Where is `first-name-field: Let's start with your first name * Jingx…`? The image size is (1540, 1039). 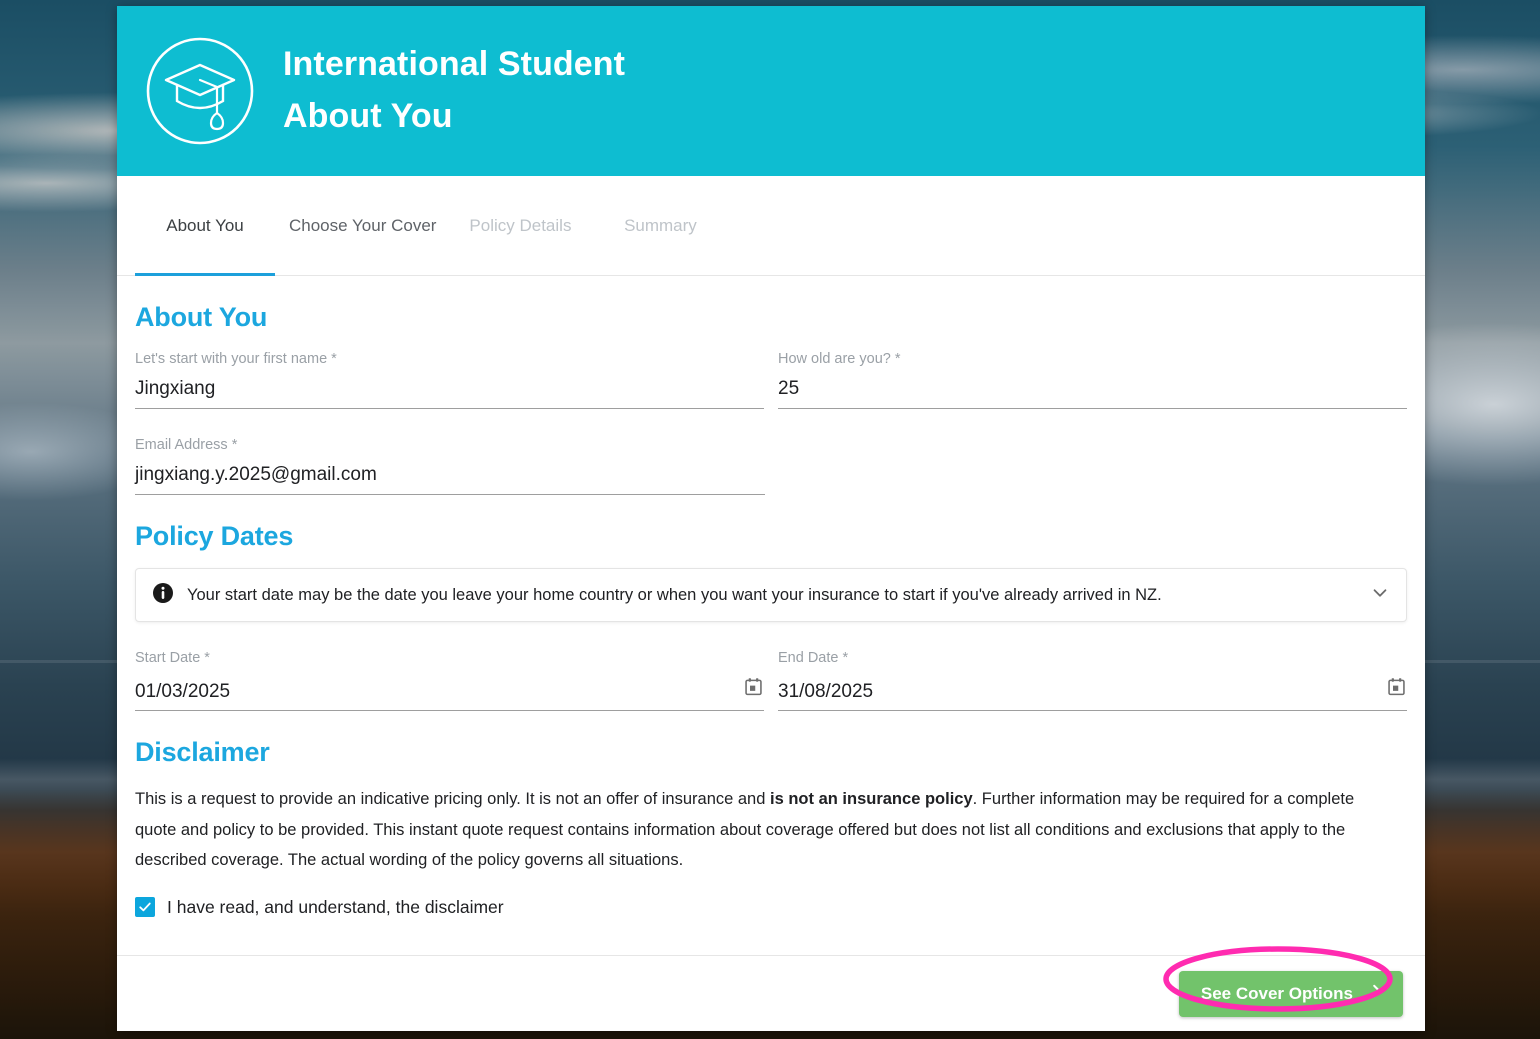 first-name-field: Let's start with your first name * Jingx… is located at coordinates (449, 392).